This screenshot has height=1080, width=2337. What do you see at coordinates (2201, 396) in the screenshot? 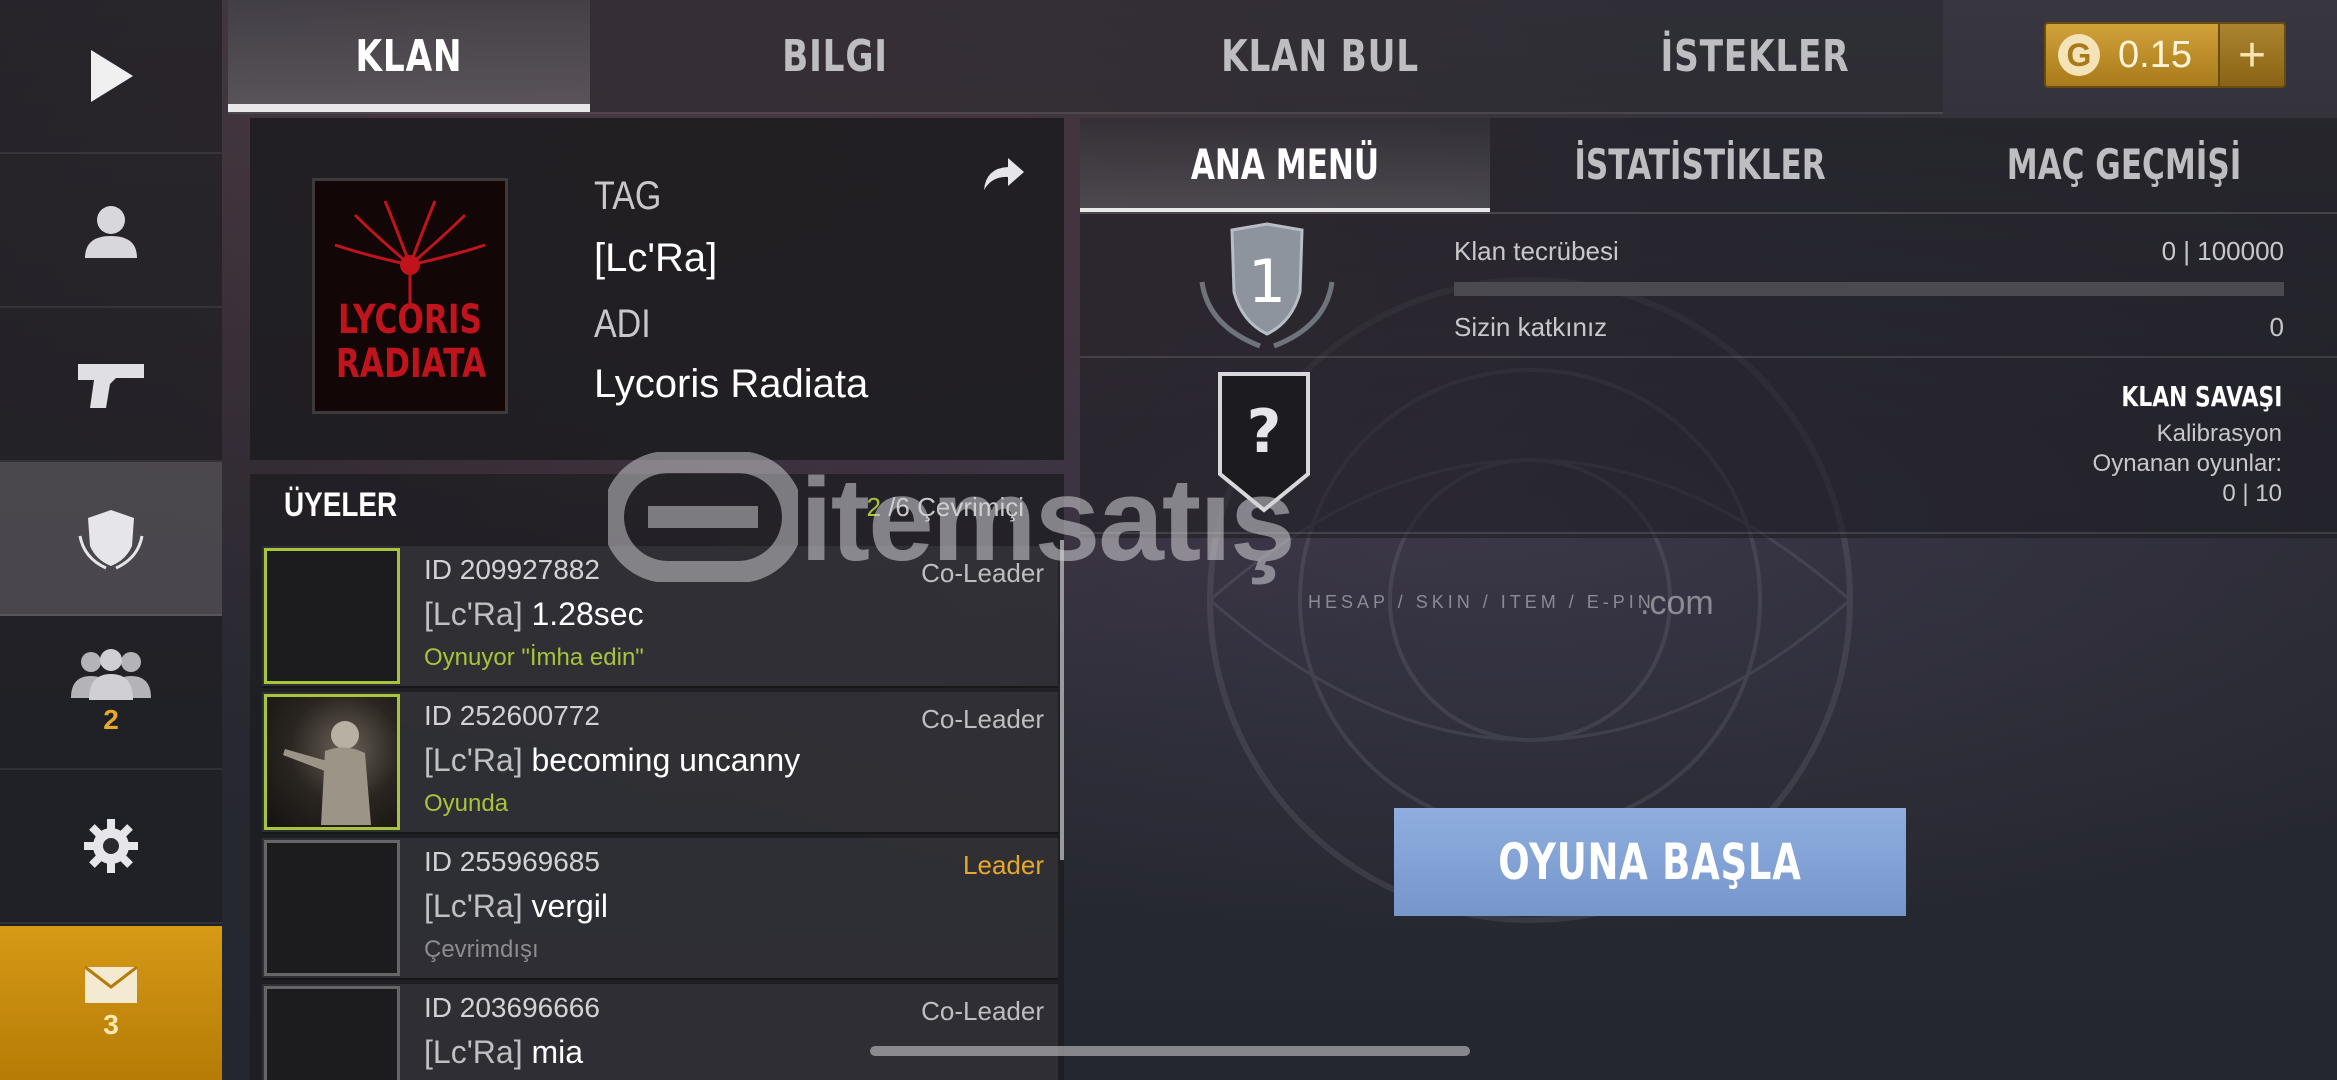
I see `clan-war-title: KLAN SAVAŞI` at bounding box center [2201, 396].